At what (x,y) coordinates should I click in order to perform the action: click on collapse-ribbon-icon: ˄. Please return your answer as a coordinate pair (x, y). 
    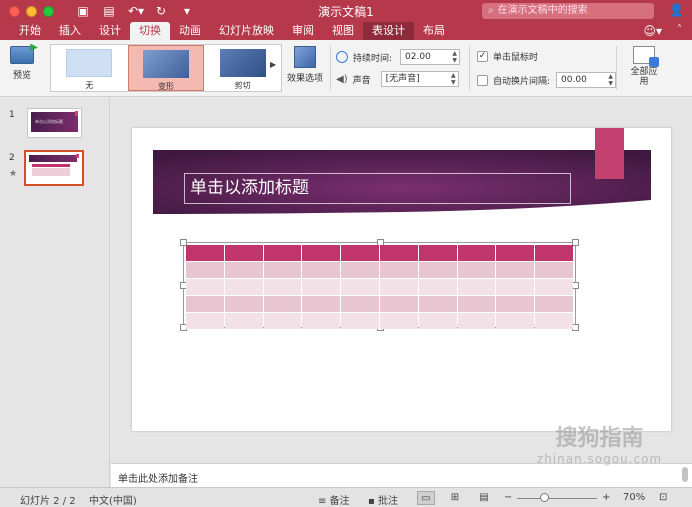
    Looking at the image, I should click on (679, 29).